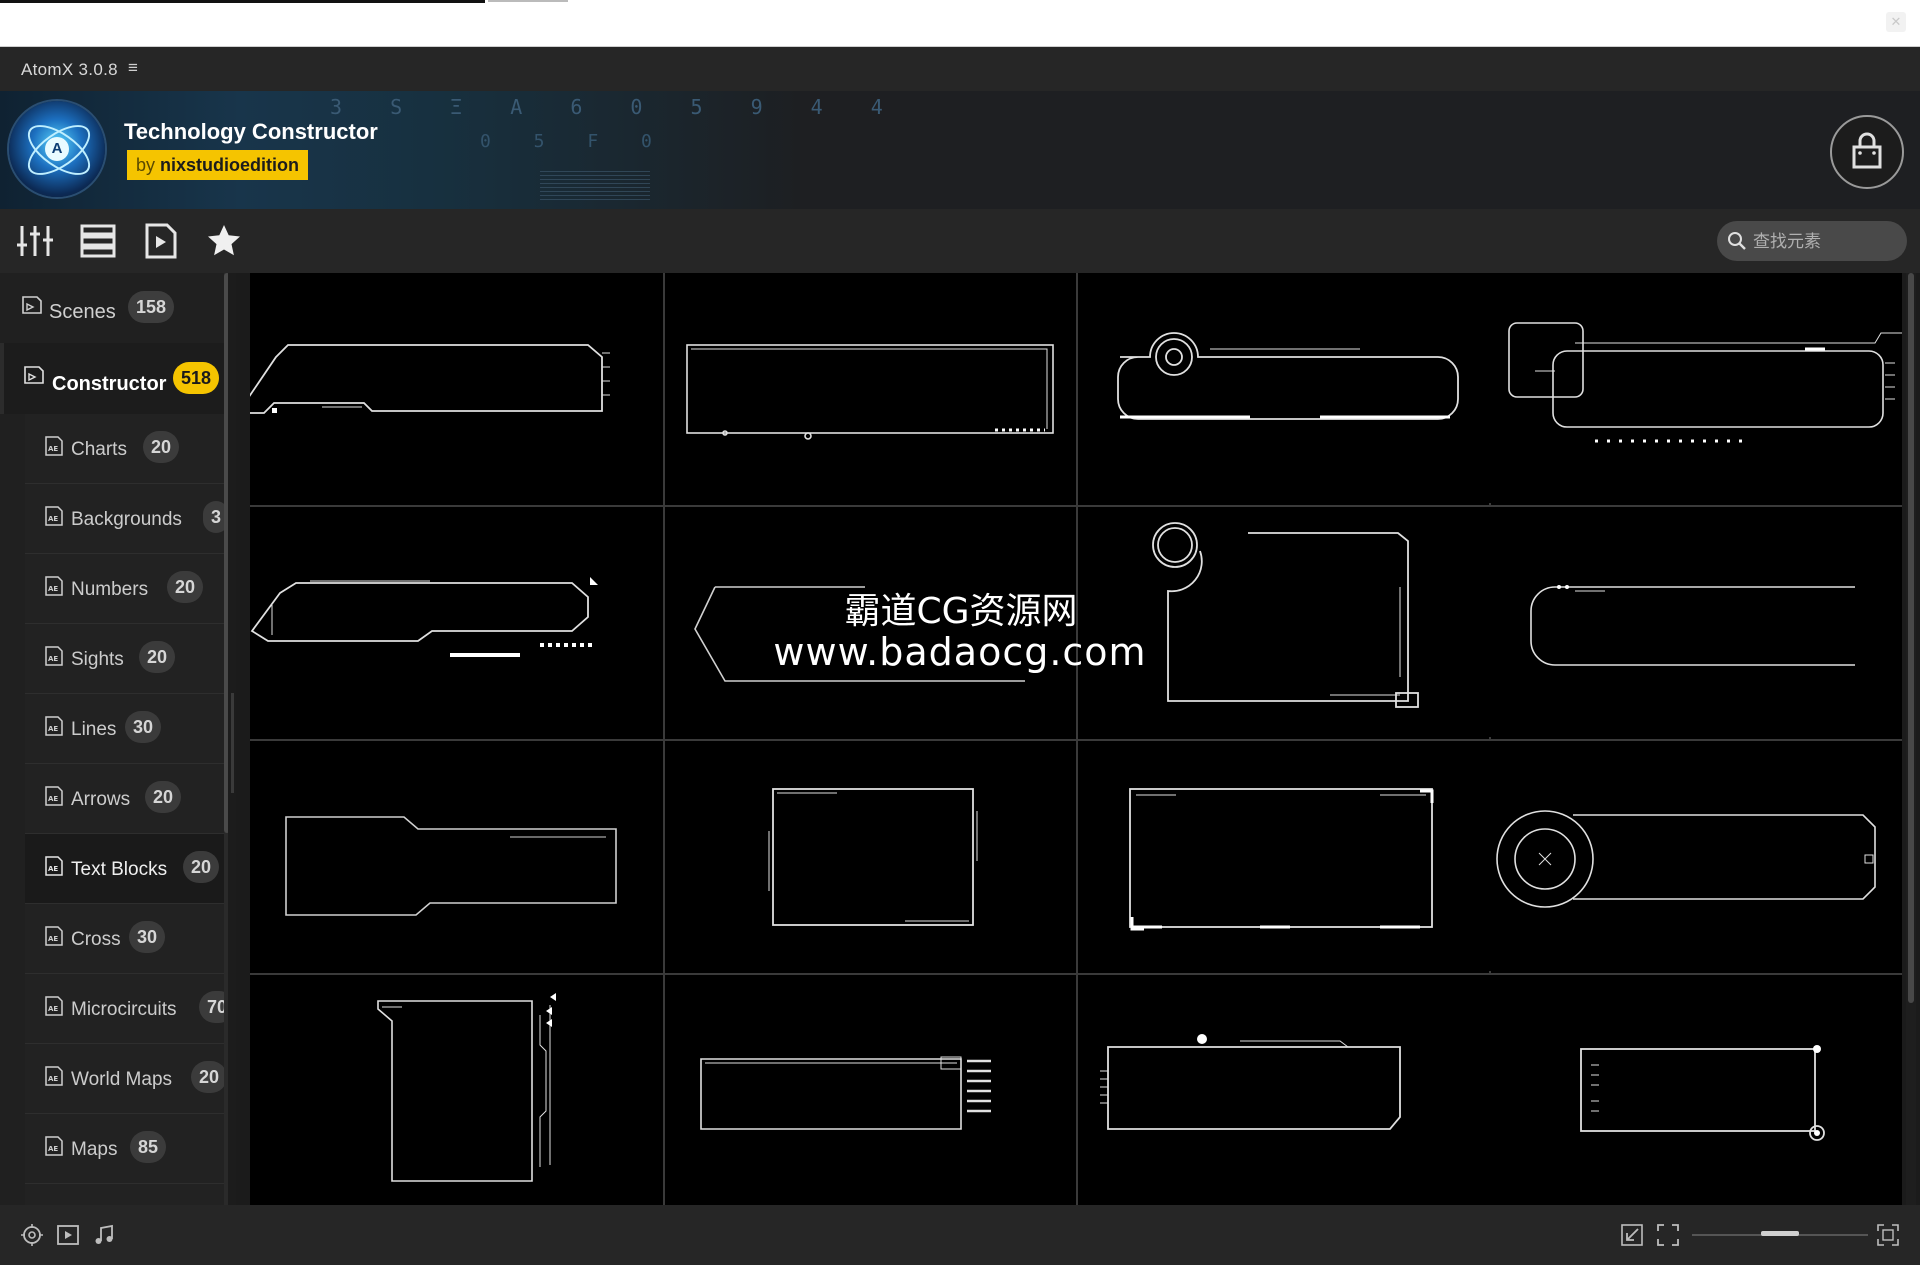 This screenshot has height=1265, width=1920. What do you see at coordinates (1668, 1235) in the screenshot?
I see `fullscreen-icon` at bounding box center [1668, 1235].